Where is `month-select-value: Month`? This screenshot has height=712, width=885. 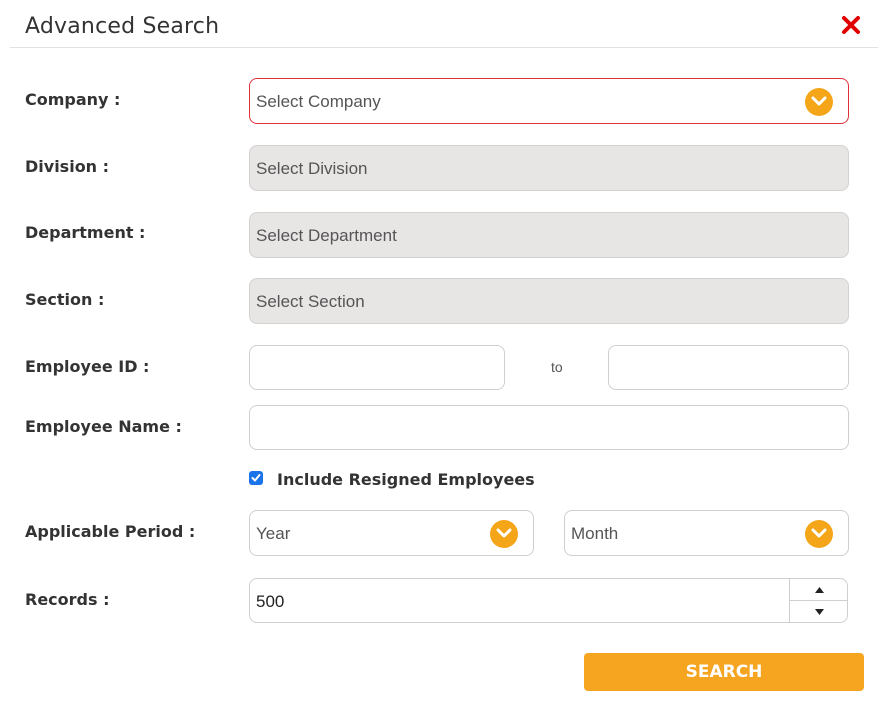 month-select-value: Month is located at coordinates (595, 533).